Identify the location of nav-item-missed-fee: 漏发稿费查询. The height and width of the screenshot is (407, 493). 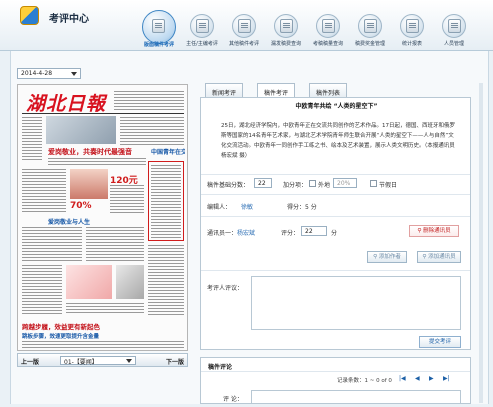
(286, 32).